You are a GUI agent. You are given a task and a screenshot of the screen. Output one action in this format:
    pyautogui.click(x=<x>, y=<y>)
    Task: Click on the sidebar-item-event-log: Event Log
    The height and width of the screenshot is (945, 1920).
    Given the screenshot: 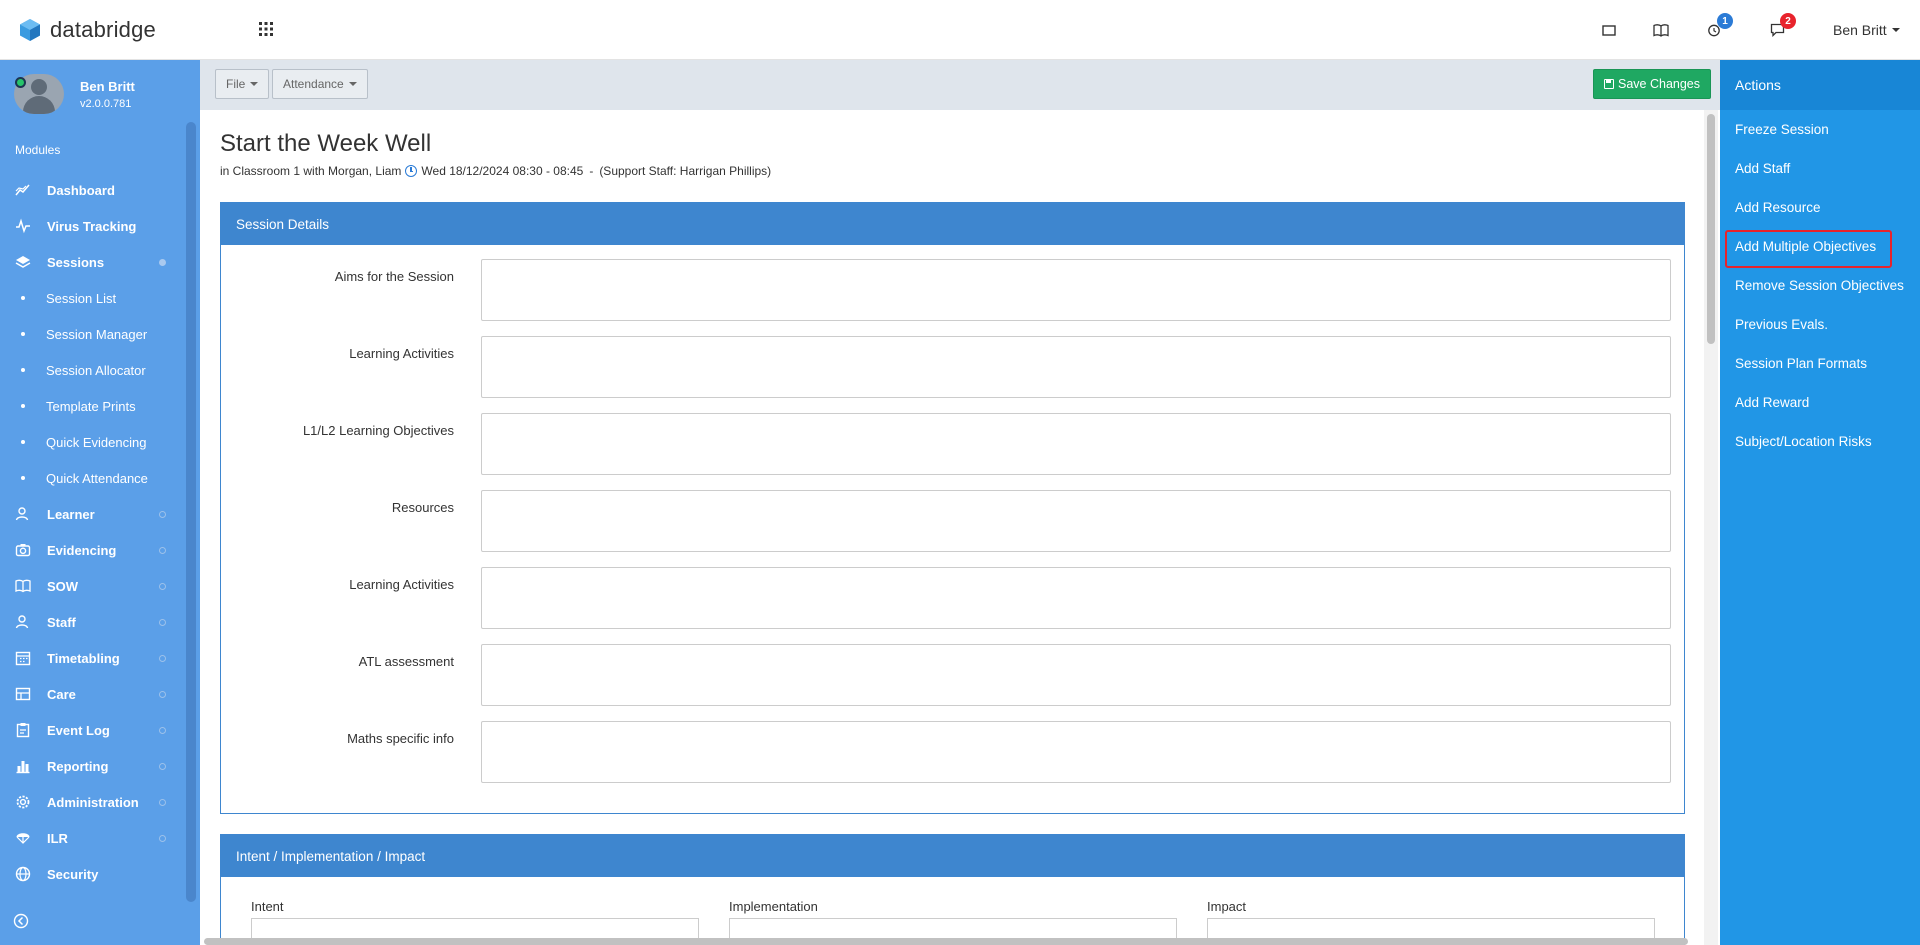 What is the action you would take?
    pyautogui.click(x=93, y=730)
    